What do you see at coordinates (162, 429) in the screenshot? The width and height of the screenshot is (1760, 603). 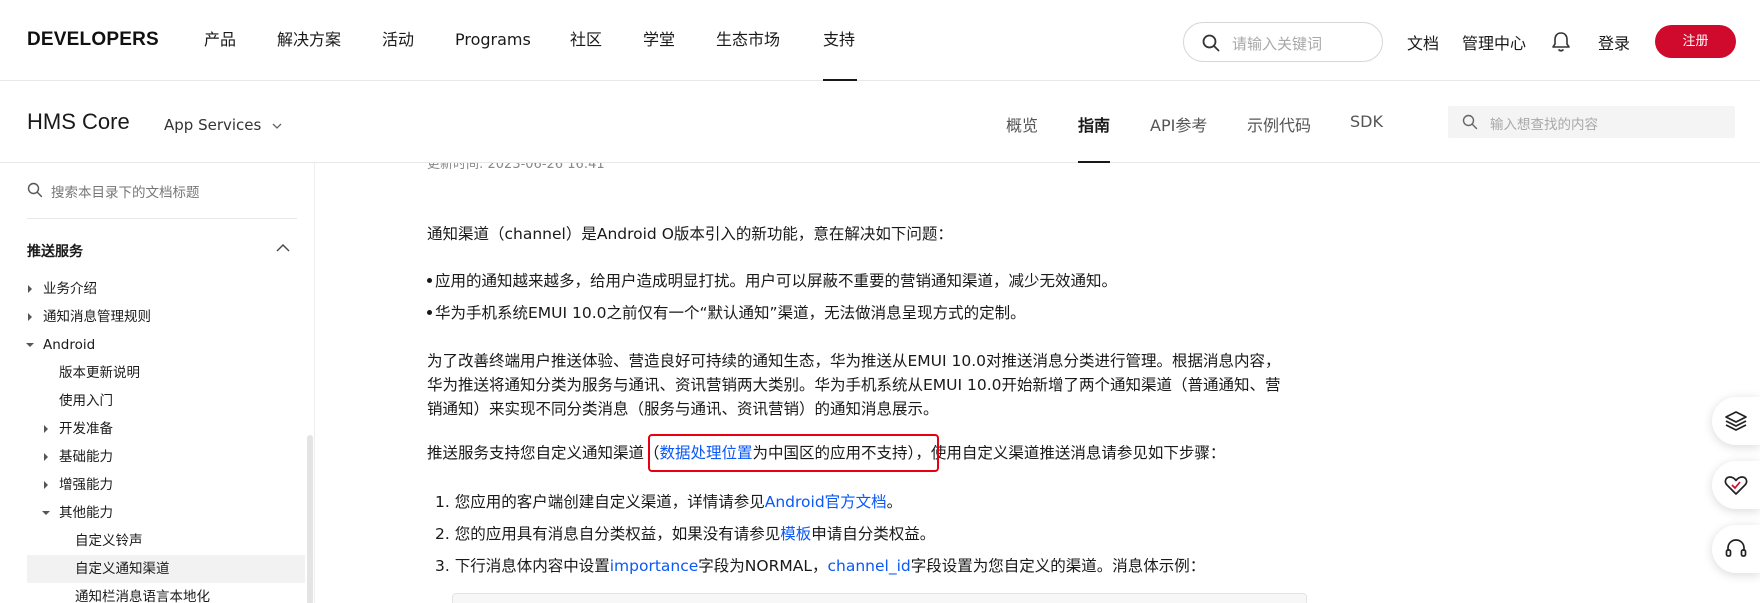 I see `sidebar-item-dev-prep: 开发准备` at bounding box center [162, 429].